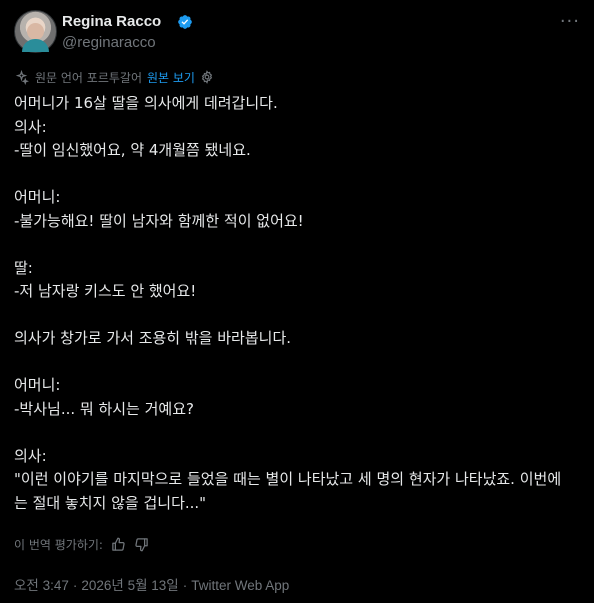 This screenshot has width=594, height=603. Describe the element at coordinates (88, 77) in the screenshot. I see `translation-source-label: 원문 언어 포르투갈어` at that location.